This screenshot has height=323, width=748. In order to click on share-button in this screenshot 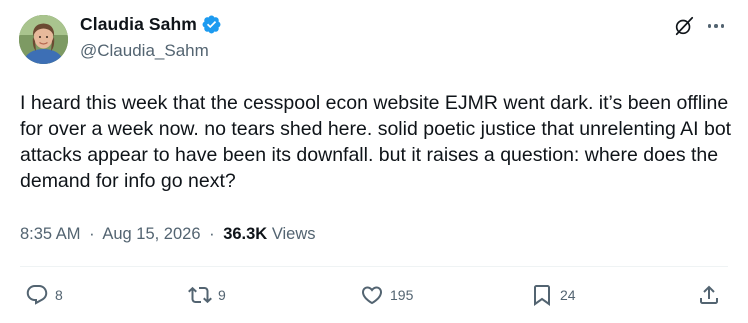, I will do `click(709, 295)`.